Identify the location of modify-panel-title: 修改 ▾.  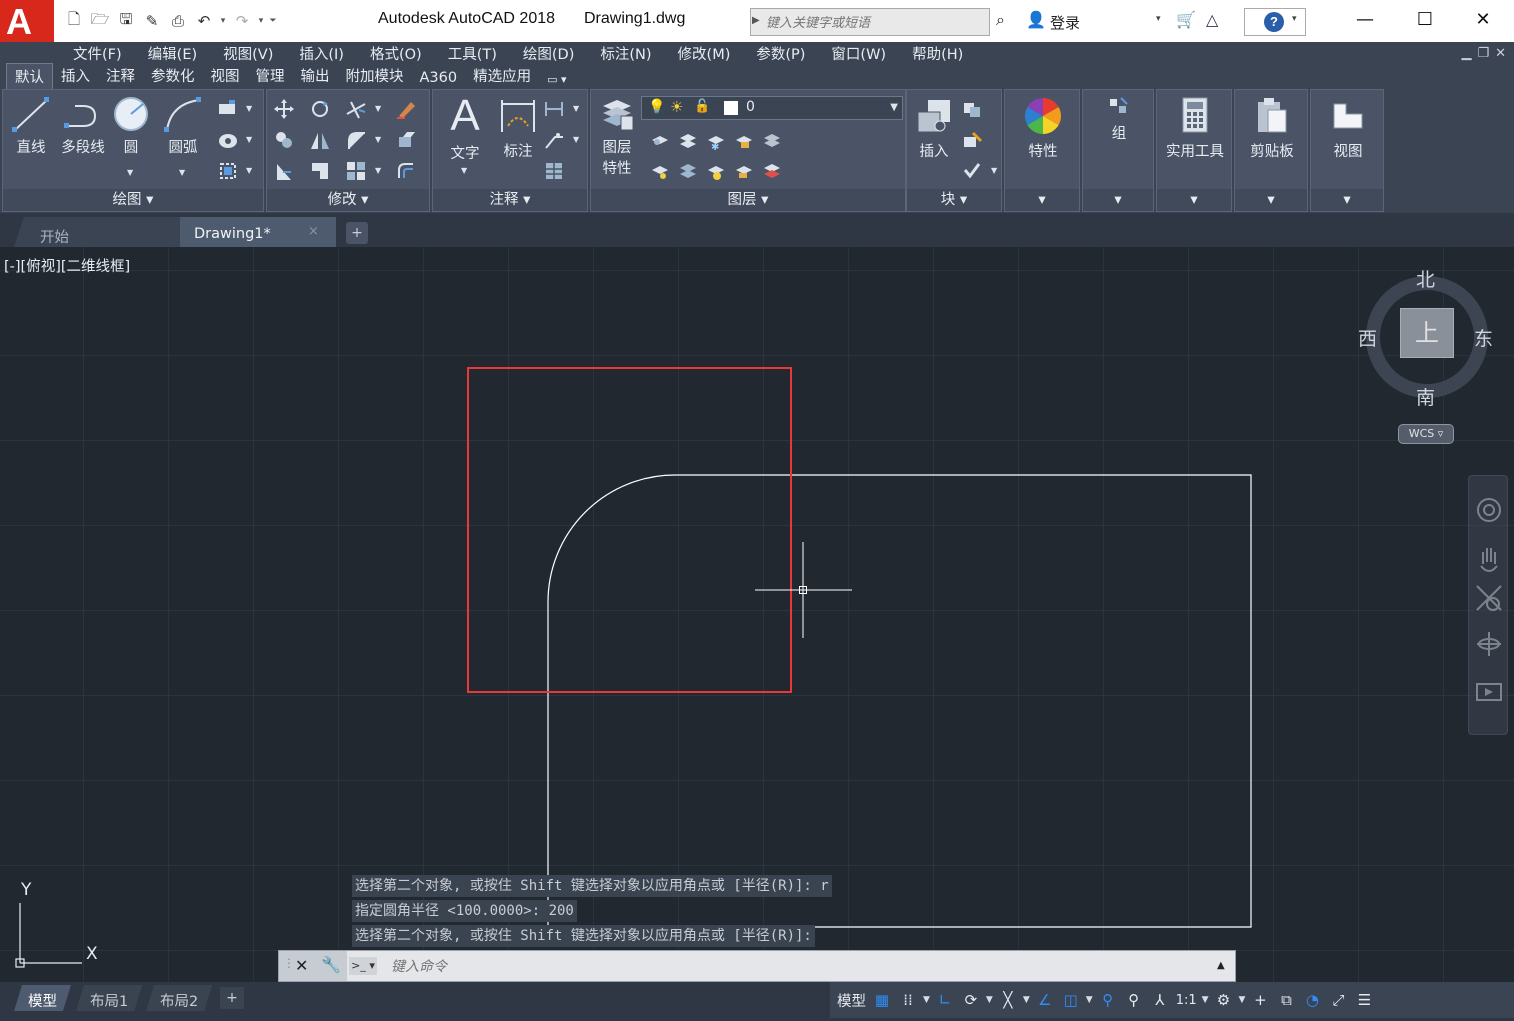
(348, 200).